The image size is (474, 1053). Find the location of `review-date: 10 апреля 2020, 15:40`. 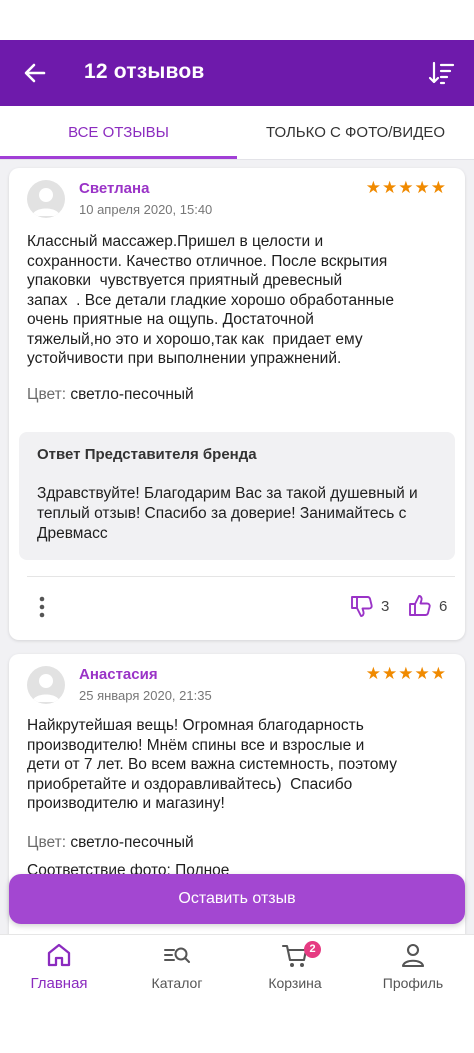

review-date: 10 апреля 2020, 15:40 is located at coordinates (146, 209).